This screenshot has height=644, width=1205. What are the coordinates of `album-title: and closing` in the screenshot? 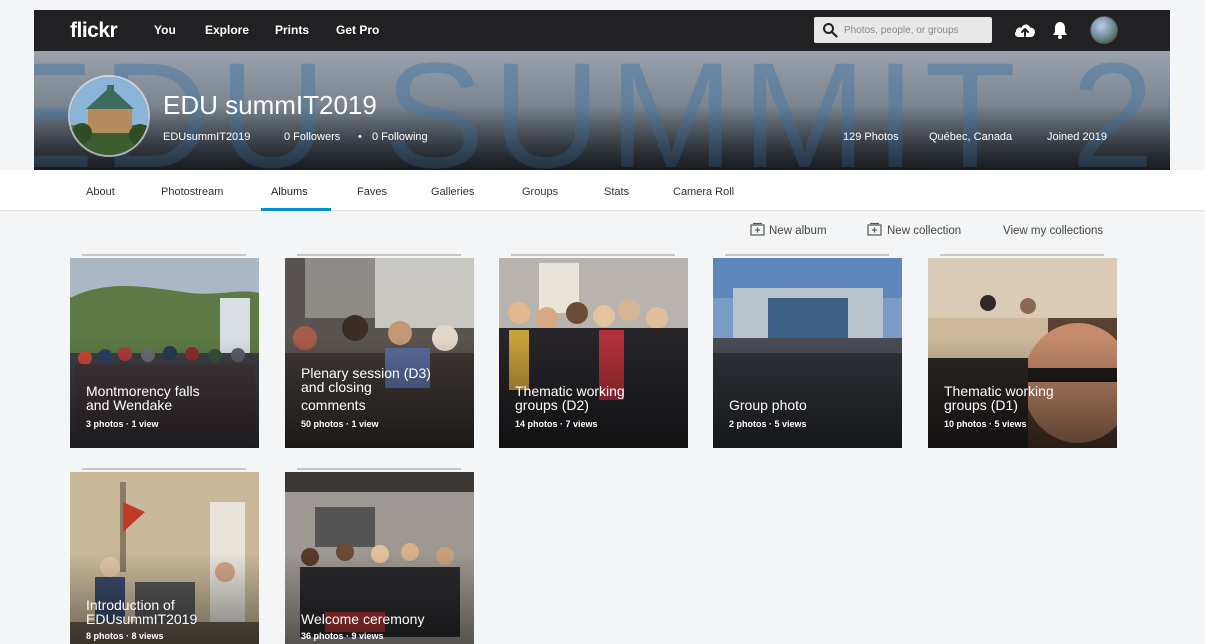 It's located at (336, 387).